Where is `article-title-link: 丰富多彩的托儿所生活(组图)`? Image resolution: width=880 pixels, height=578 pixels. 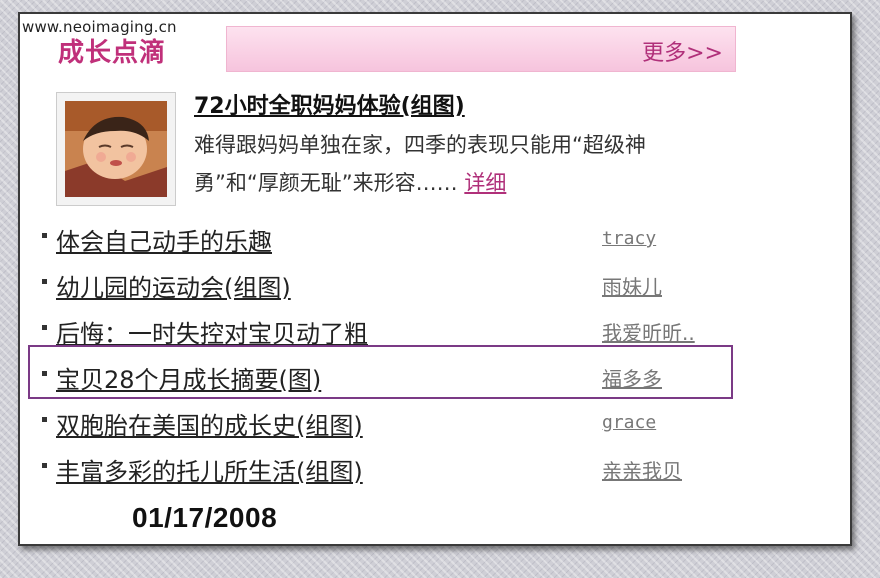 article-title-link: 丰富多彩的托儿所生活(组图) is located at coordinates (209, 469).